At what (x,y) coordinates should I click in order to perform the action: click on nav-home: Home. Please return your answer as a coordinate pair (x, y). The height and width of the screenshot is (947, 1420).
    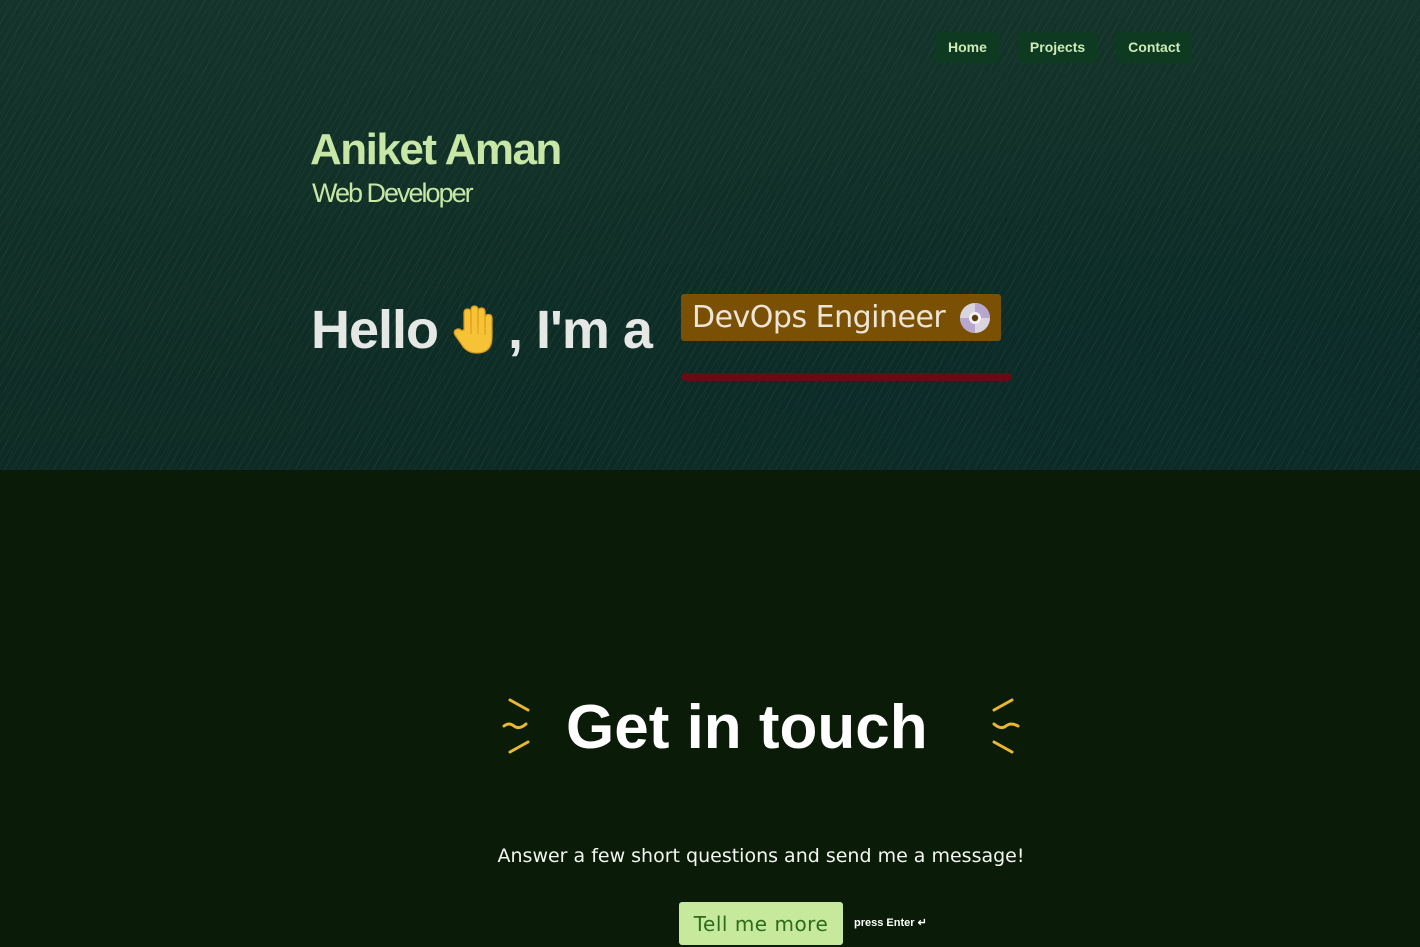
    Looking at the image, I should click on (967, 47).